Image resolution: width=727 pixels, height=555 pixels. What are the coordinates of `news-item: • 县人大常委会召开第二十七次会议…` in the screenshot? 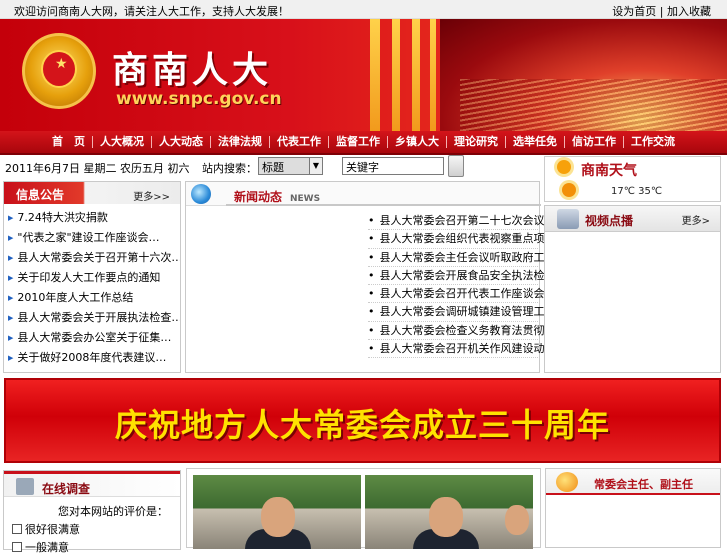 It's located at (462, 221).